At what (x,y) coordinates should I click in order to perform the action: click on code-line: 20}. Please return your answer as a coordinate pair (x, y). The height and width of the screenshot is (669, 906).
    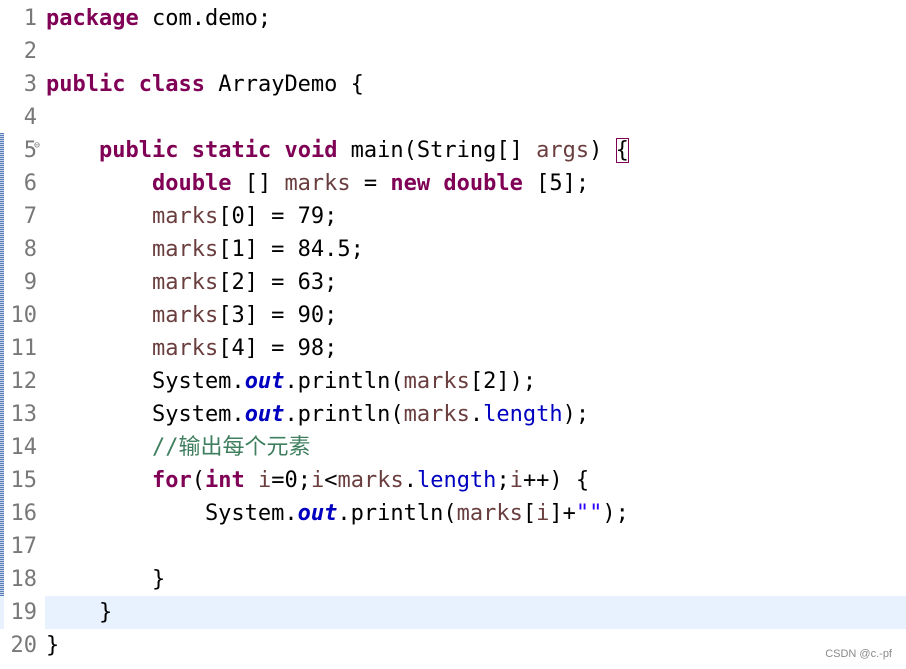
    Looking at the image, I should click on (453, 645).